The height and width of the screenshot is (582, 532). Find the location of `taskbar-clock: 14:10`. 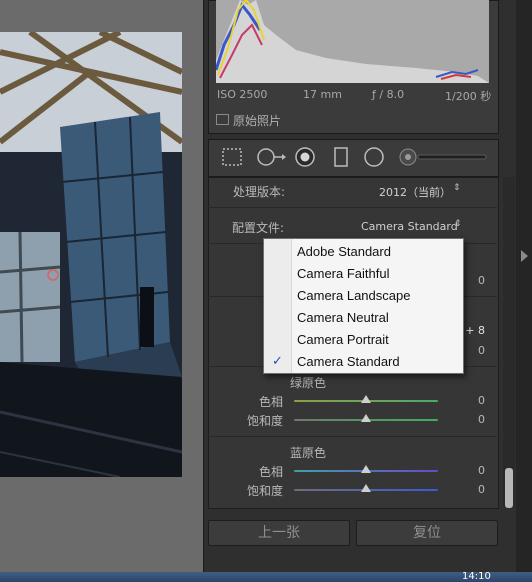

taskbar-clock: 14:10 is located at coordinates (476, 576).